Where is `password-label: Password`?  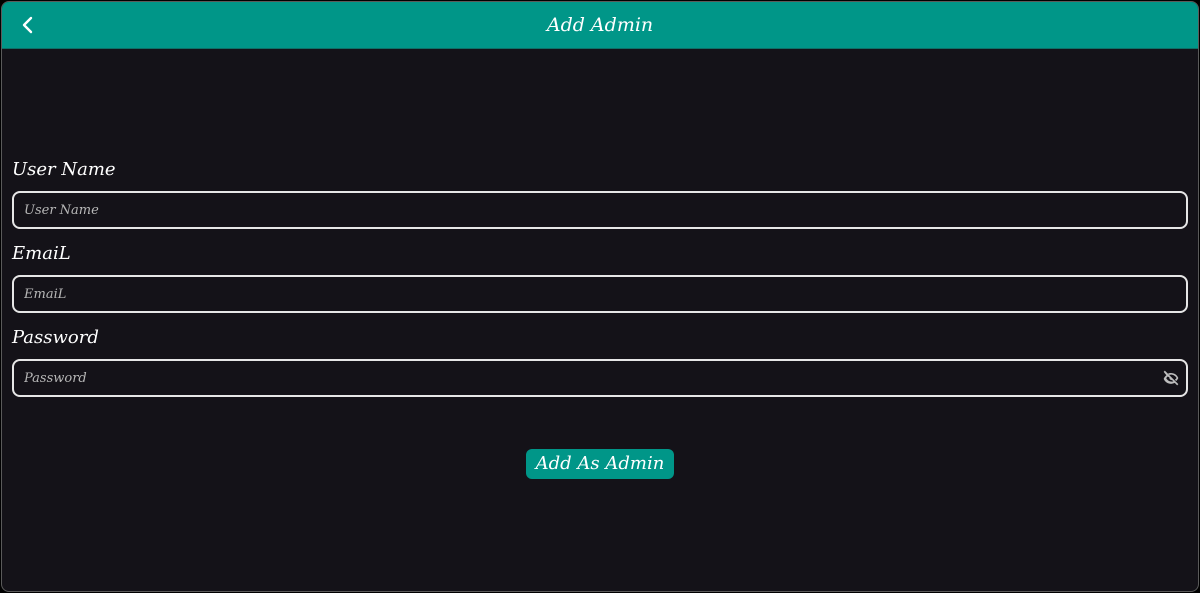 password-label: Password is located at coordinates (55, 337).